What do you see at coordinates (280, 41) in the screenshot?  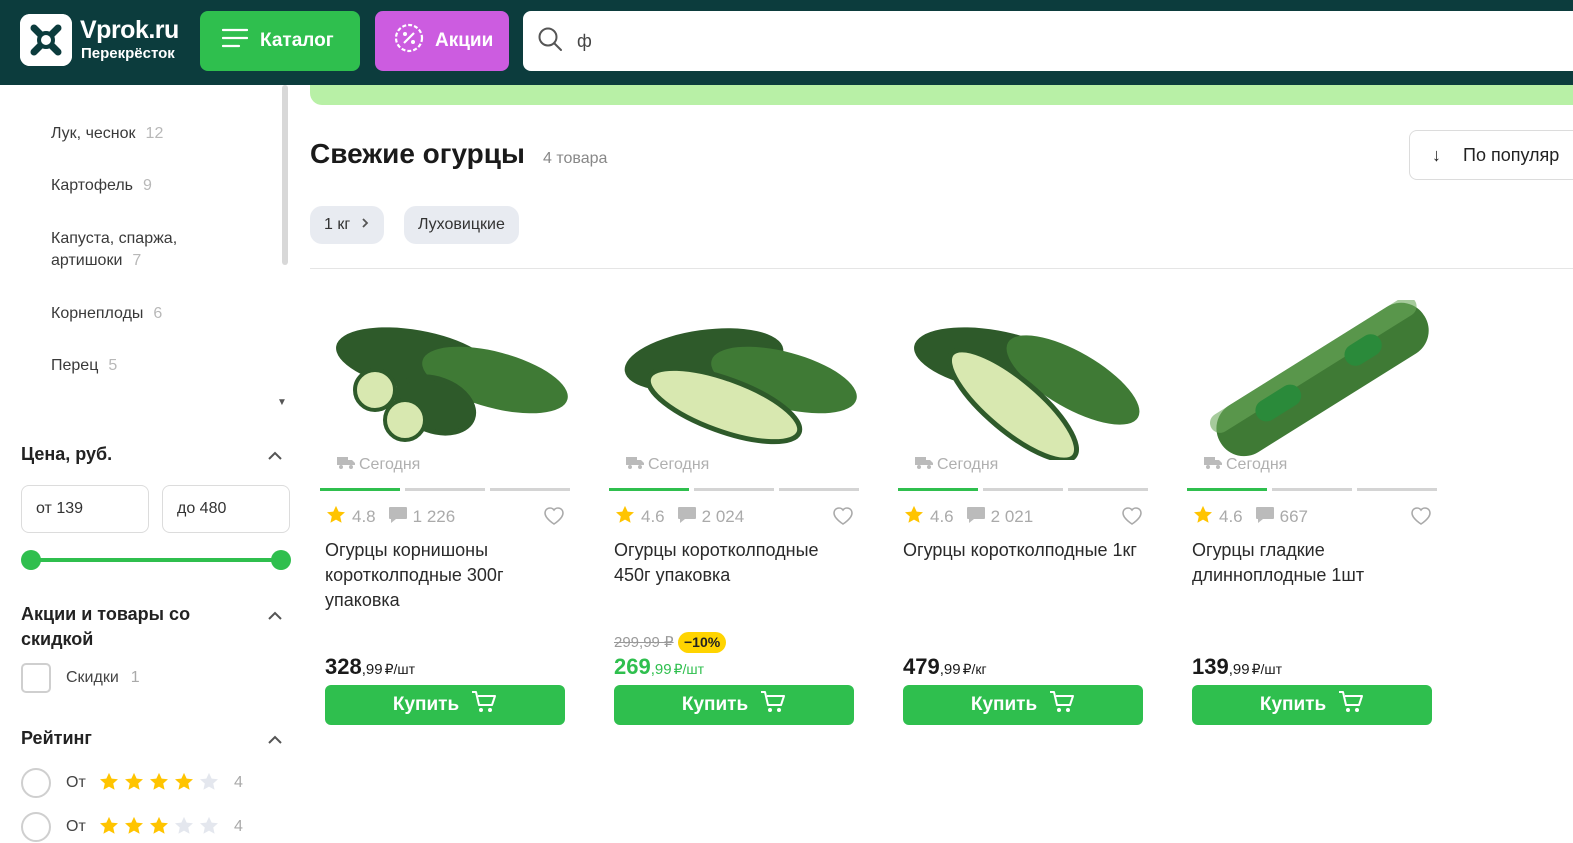 I see `catalog-button: Каталог` at bounding box center [280, 41].